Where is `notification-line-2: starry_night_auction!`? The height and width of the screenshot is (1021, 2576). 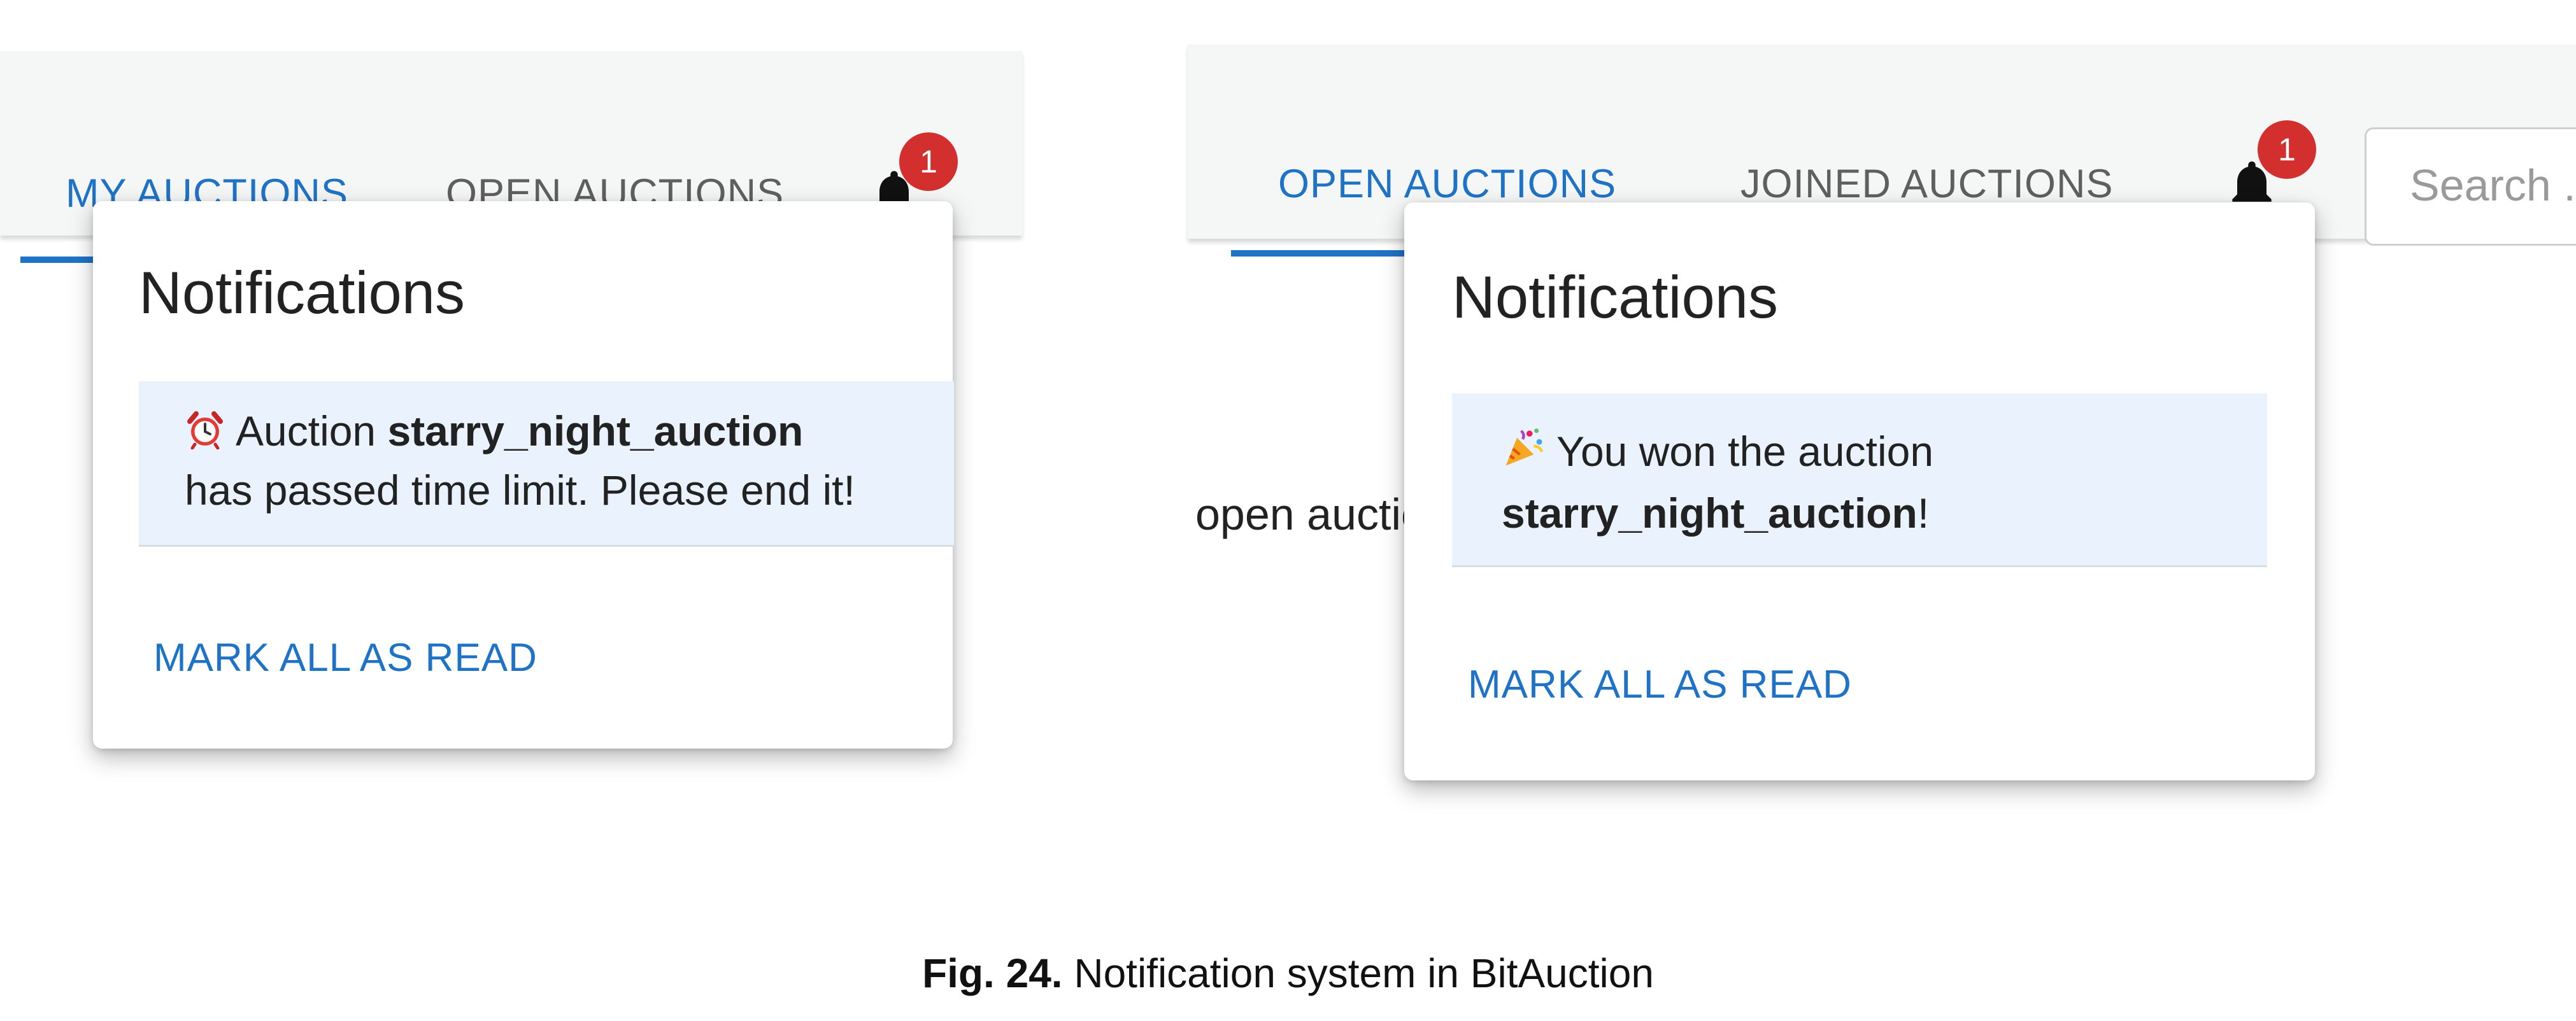 notification-line-2: starry_night_auction! is located at coordinates (1716, 513).